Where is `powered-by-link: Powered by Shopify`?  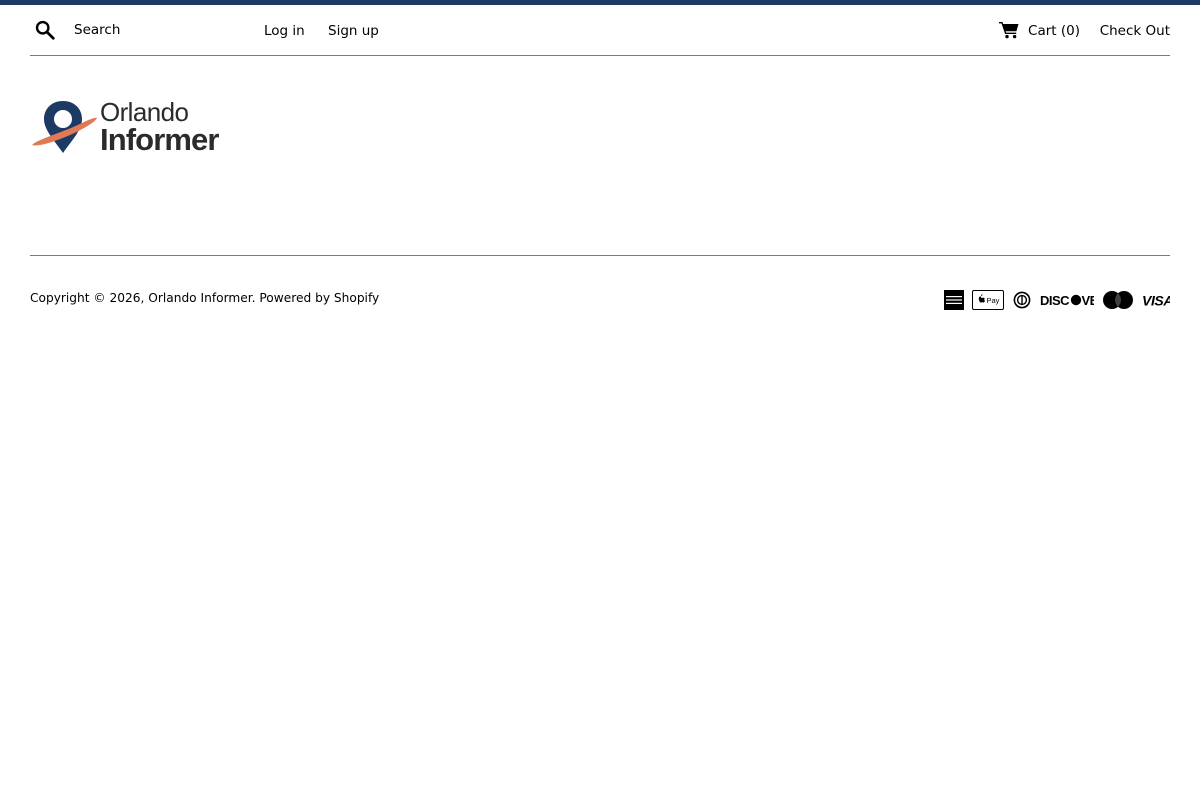 powered-by-link: Powered by Shopify is located at coordinates (319, 298).